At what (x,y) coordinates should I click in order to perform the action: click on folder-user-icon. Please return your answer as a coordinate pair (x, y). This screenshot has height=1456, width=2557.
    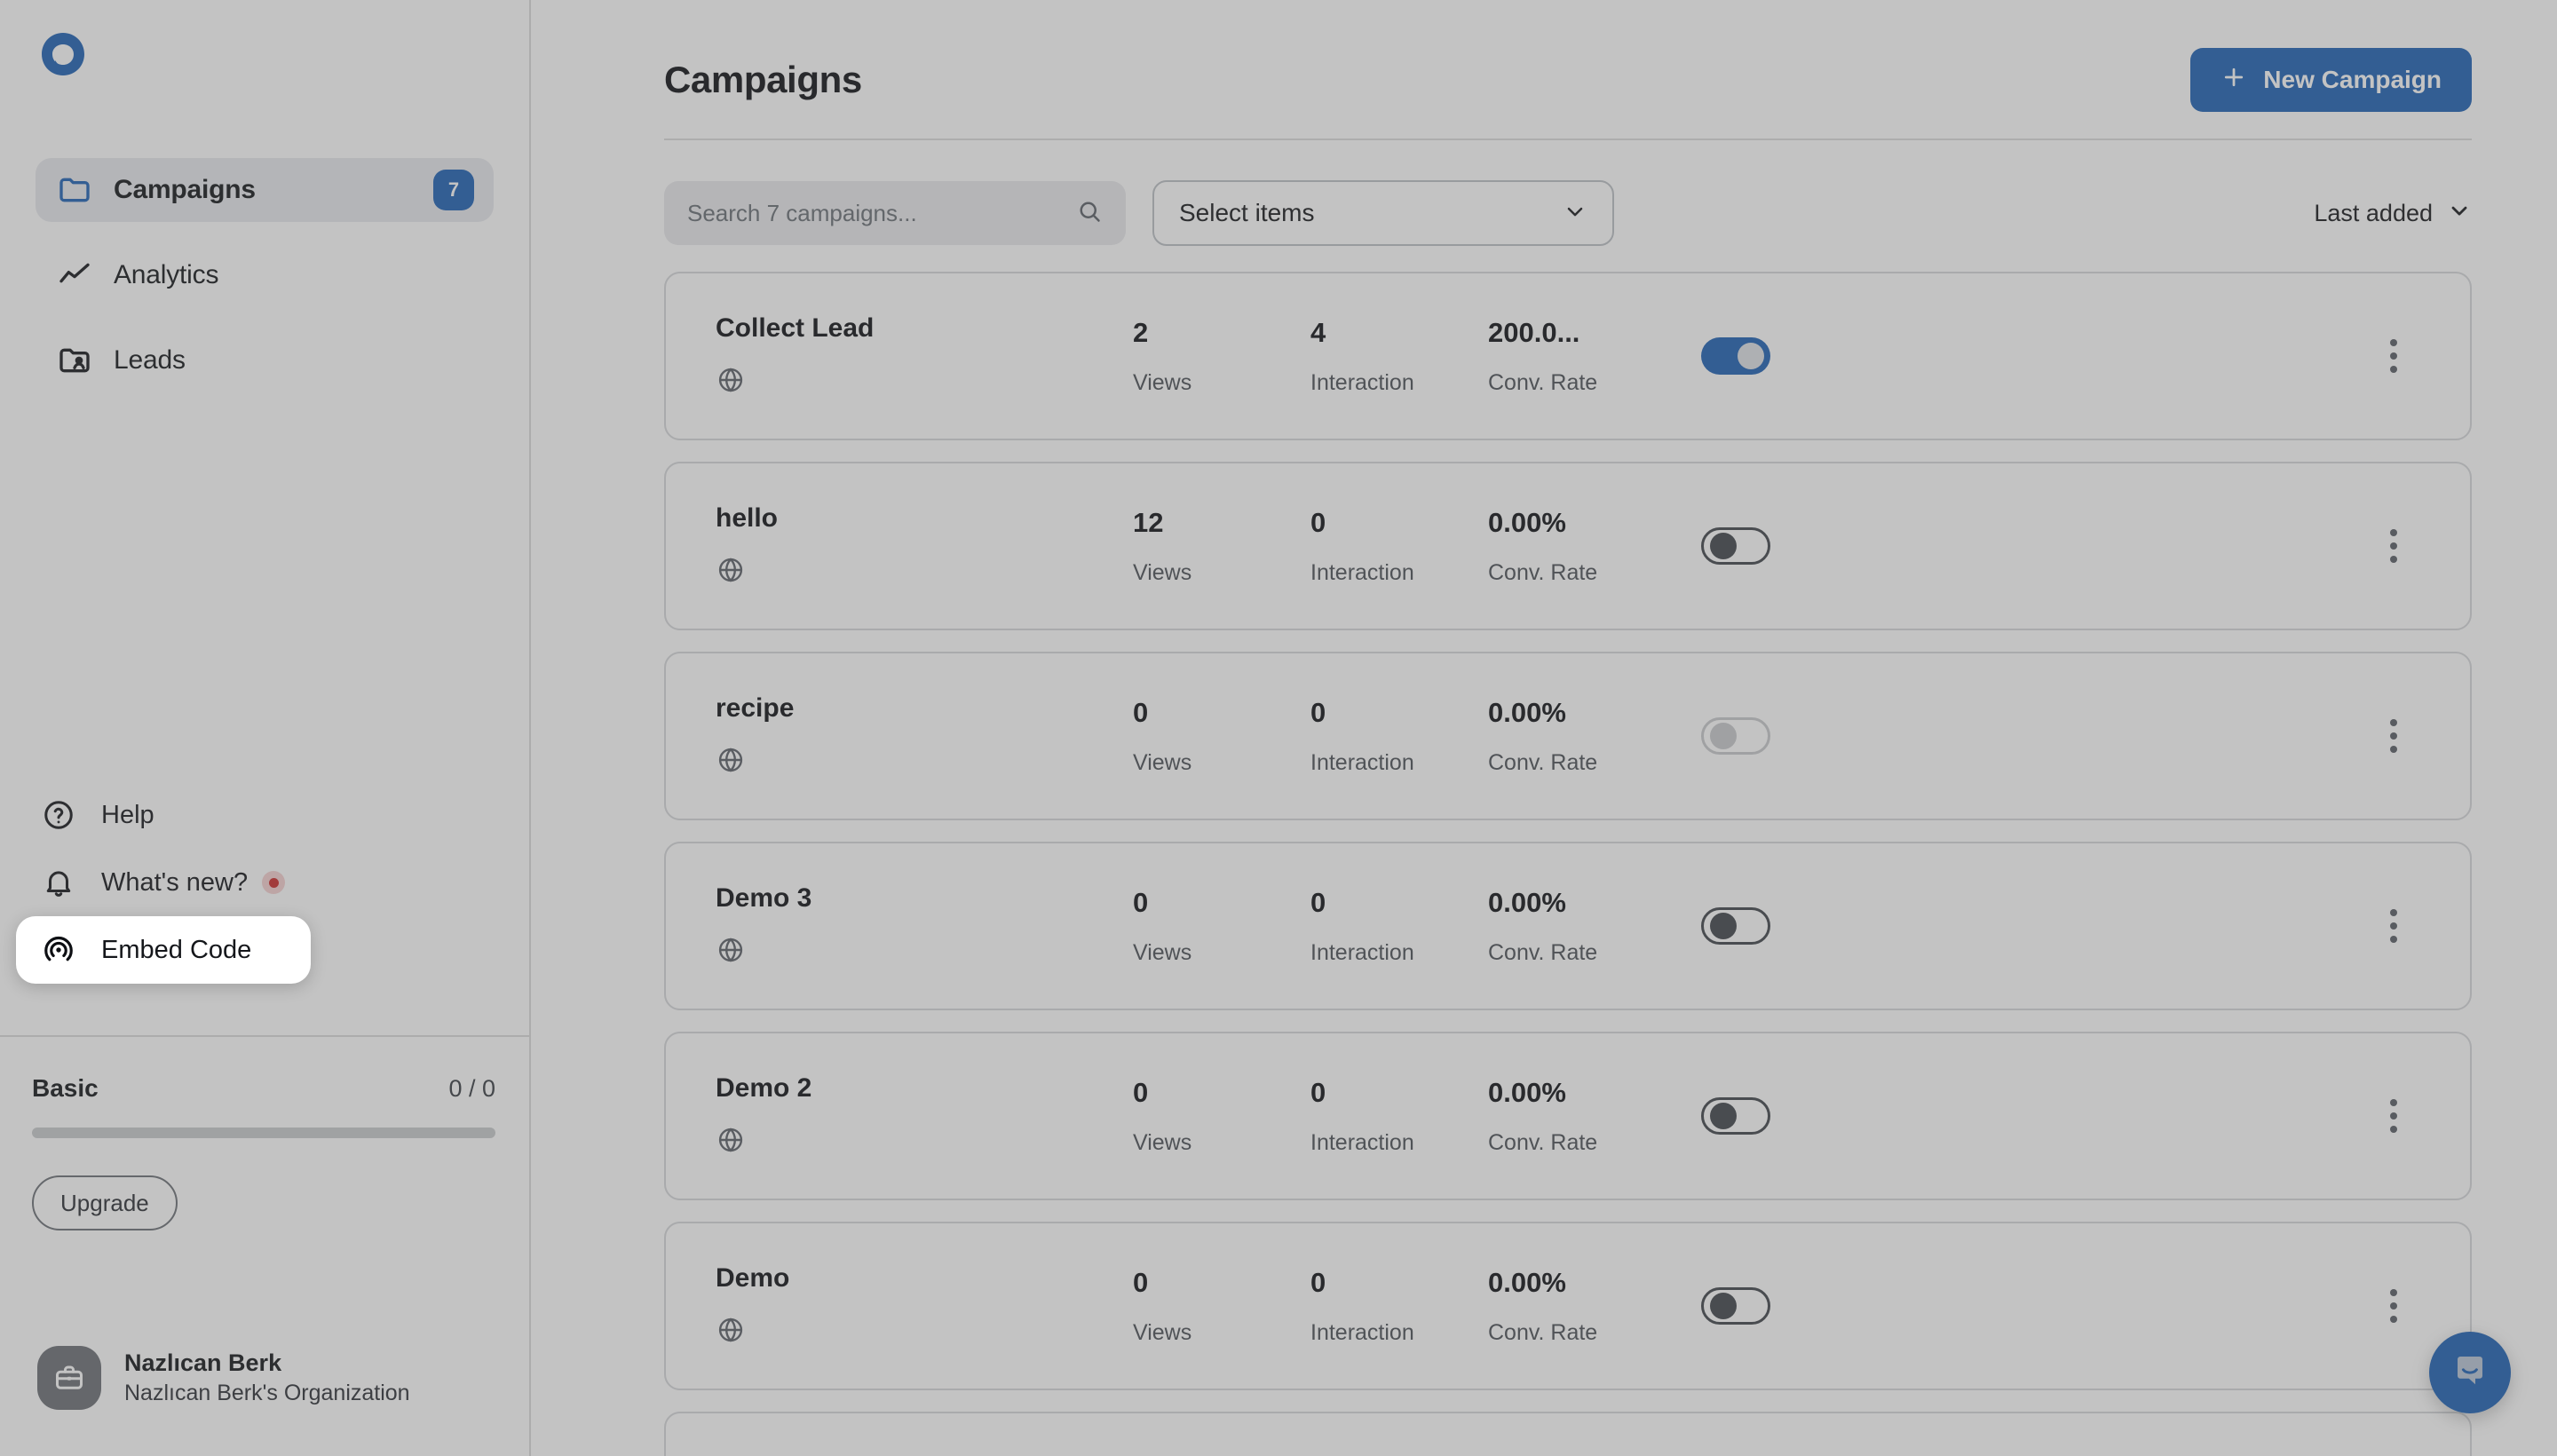
    Looking at the image, I should click on (74, 360).